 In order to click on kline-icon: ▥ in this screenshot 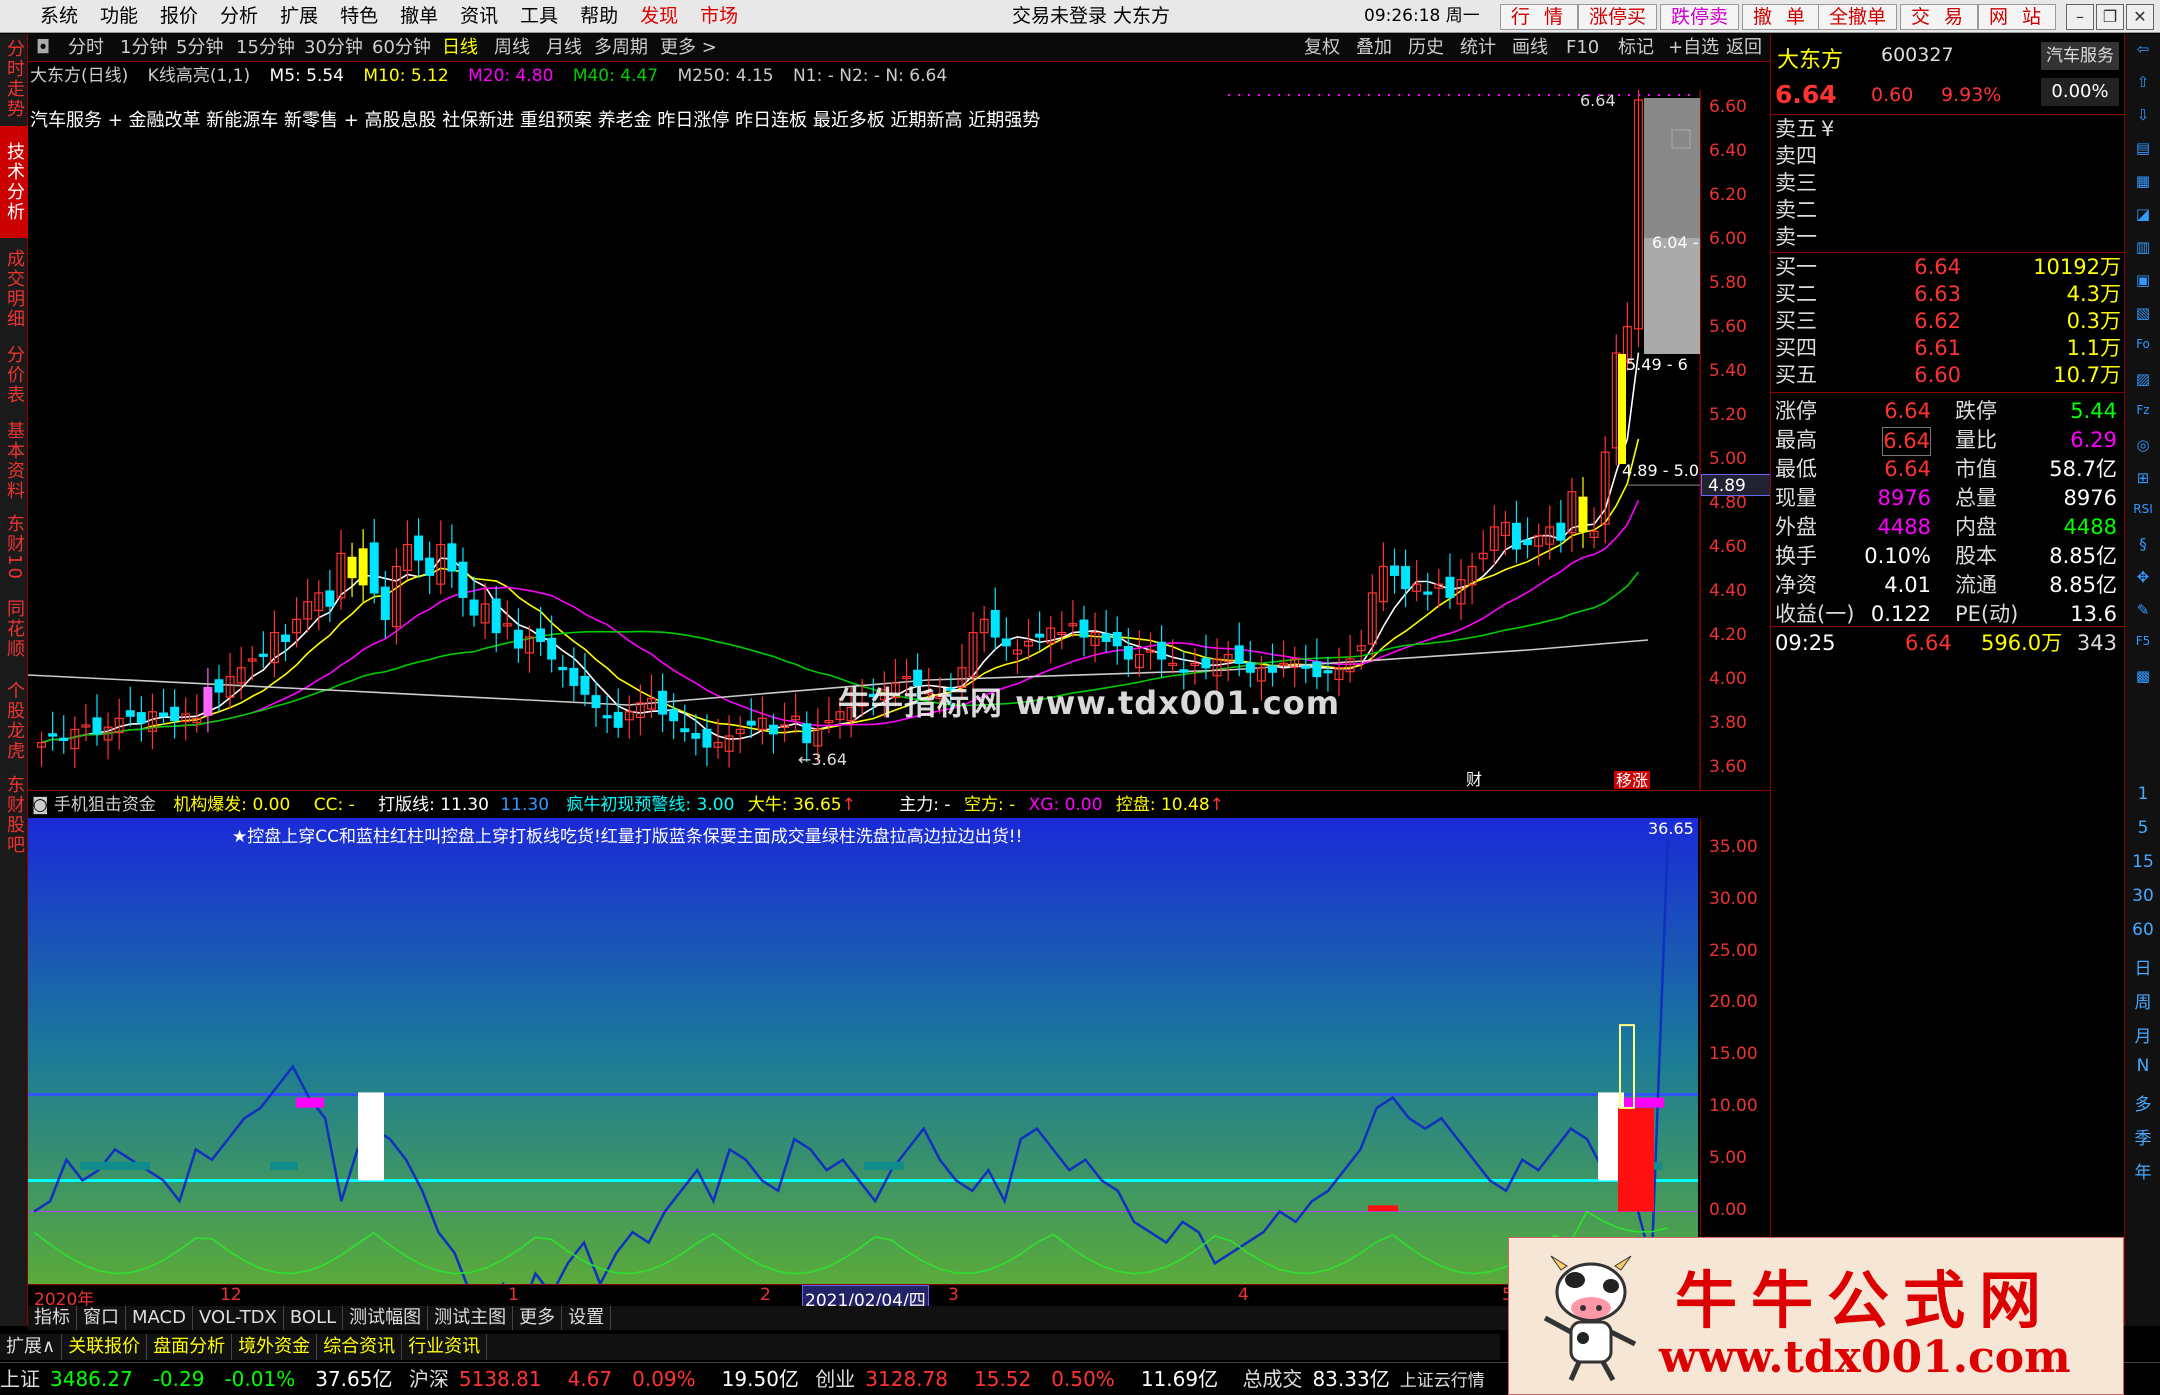, I will do `click(2143, 249)`.